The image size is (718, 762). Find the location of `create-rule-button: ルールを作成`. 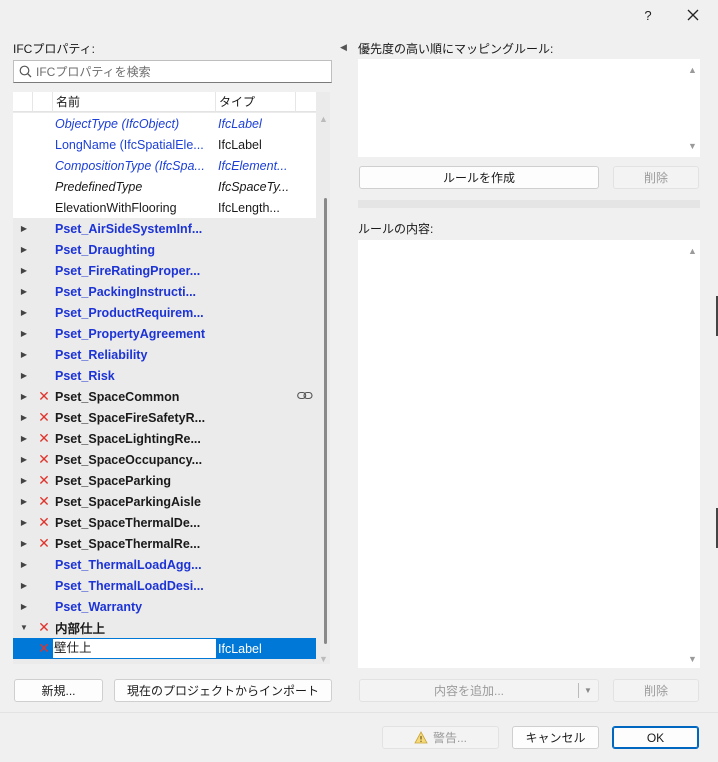

create-rule-button: ルールを作成 is located at coordinates (479, 177).